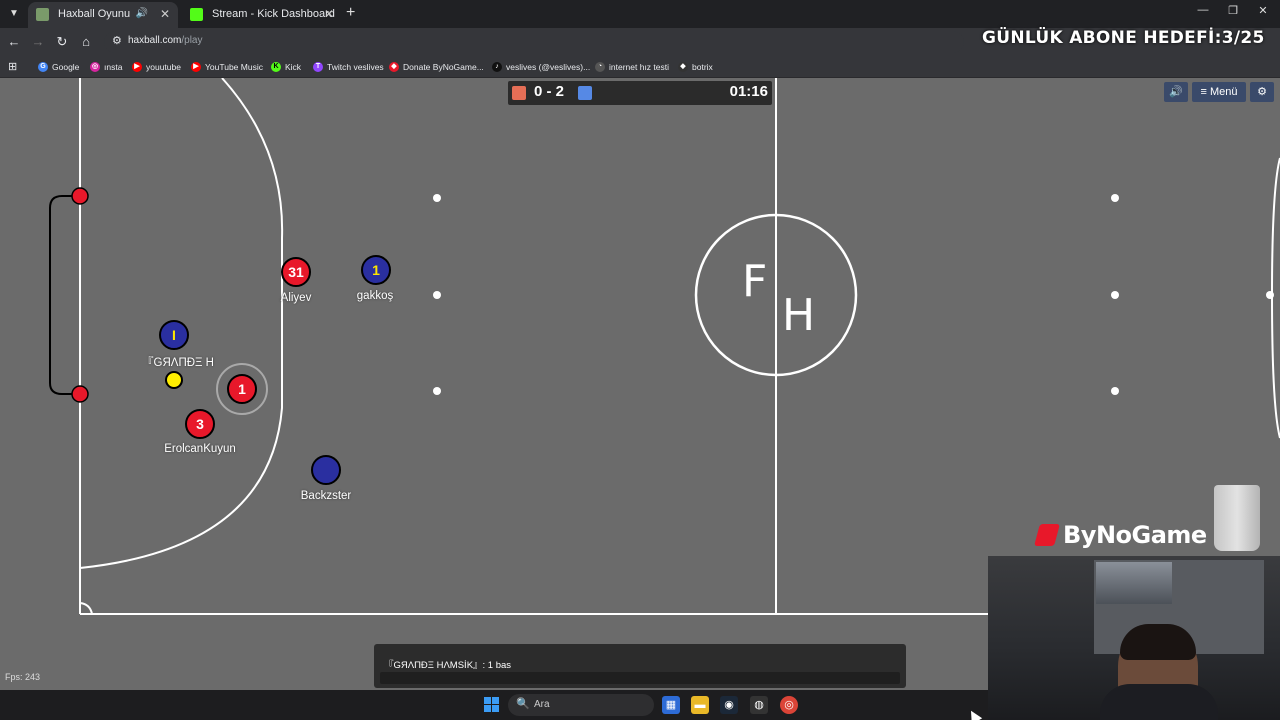  I want to click on center-logo-f: F, so click(755, 281).